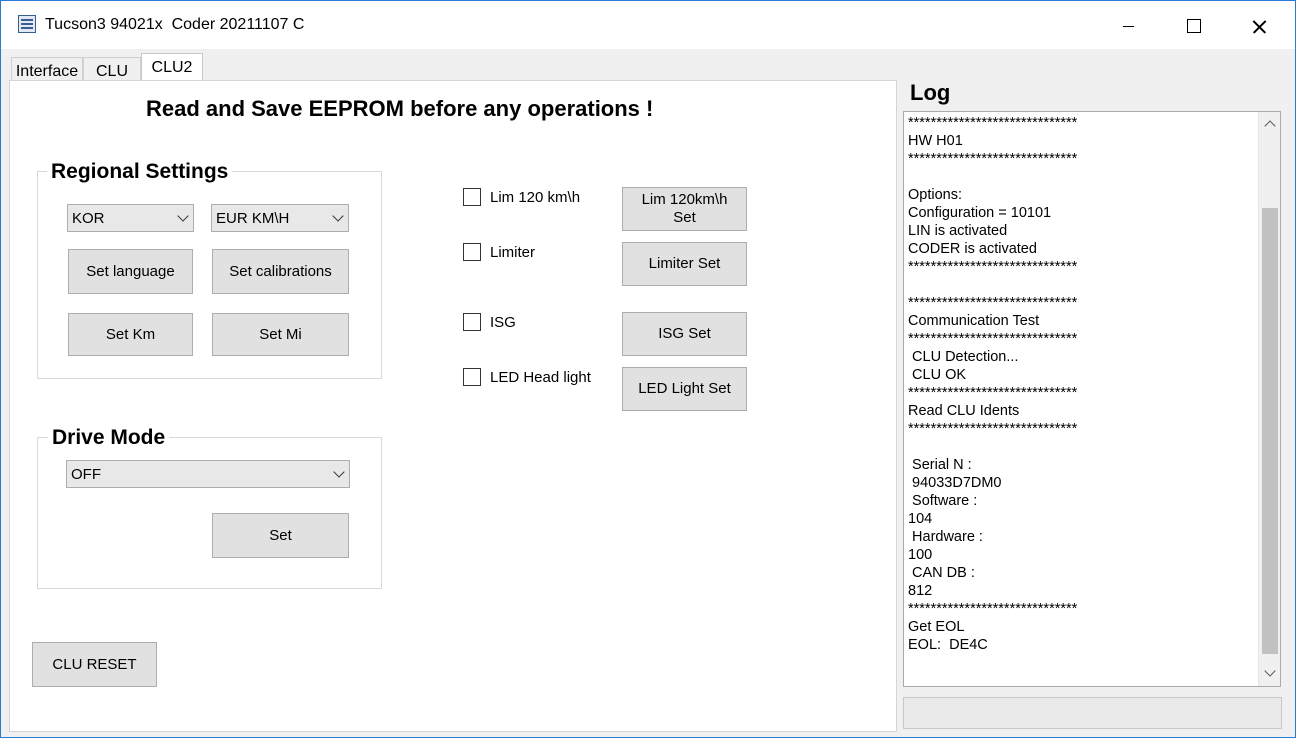 This screenshot has height=738, width=1296. What do you see at coordinates (130, 334) in the screenshot?
I see `set-km-button: Set Km` at bounding box center [130, 334].